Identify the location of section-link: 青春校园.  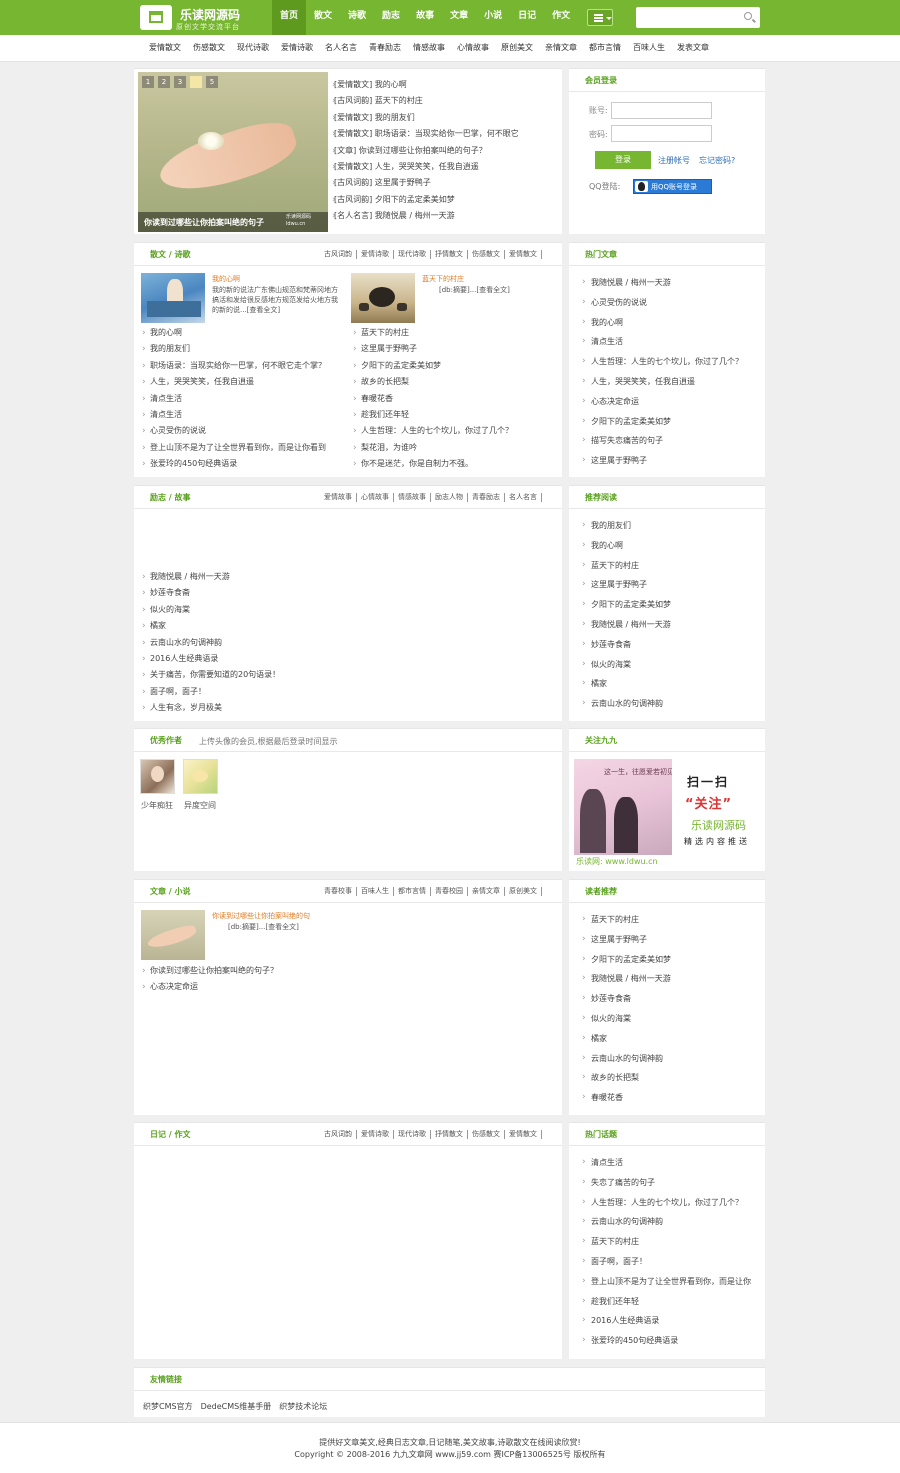
(451, 891).